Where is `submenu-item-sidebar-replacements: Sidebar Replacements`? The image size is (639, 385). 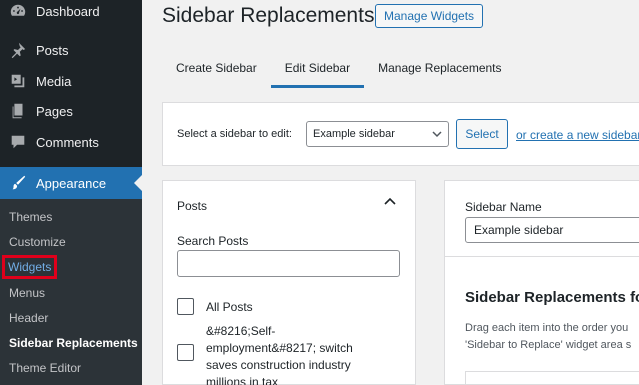 submenu-item-sidebar-replacements: Sidebar Replacements is located at coordinates (73, 343).